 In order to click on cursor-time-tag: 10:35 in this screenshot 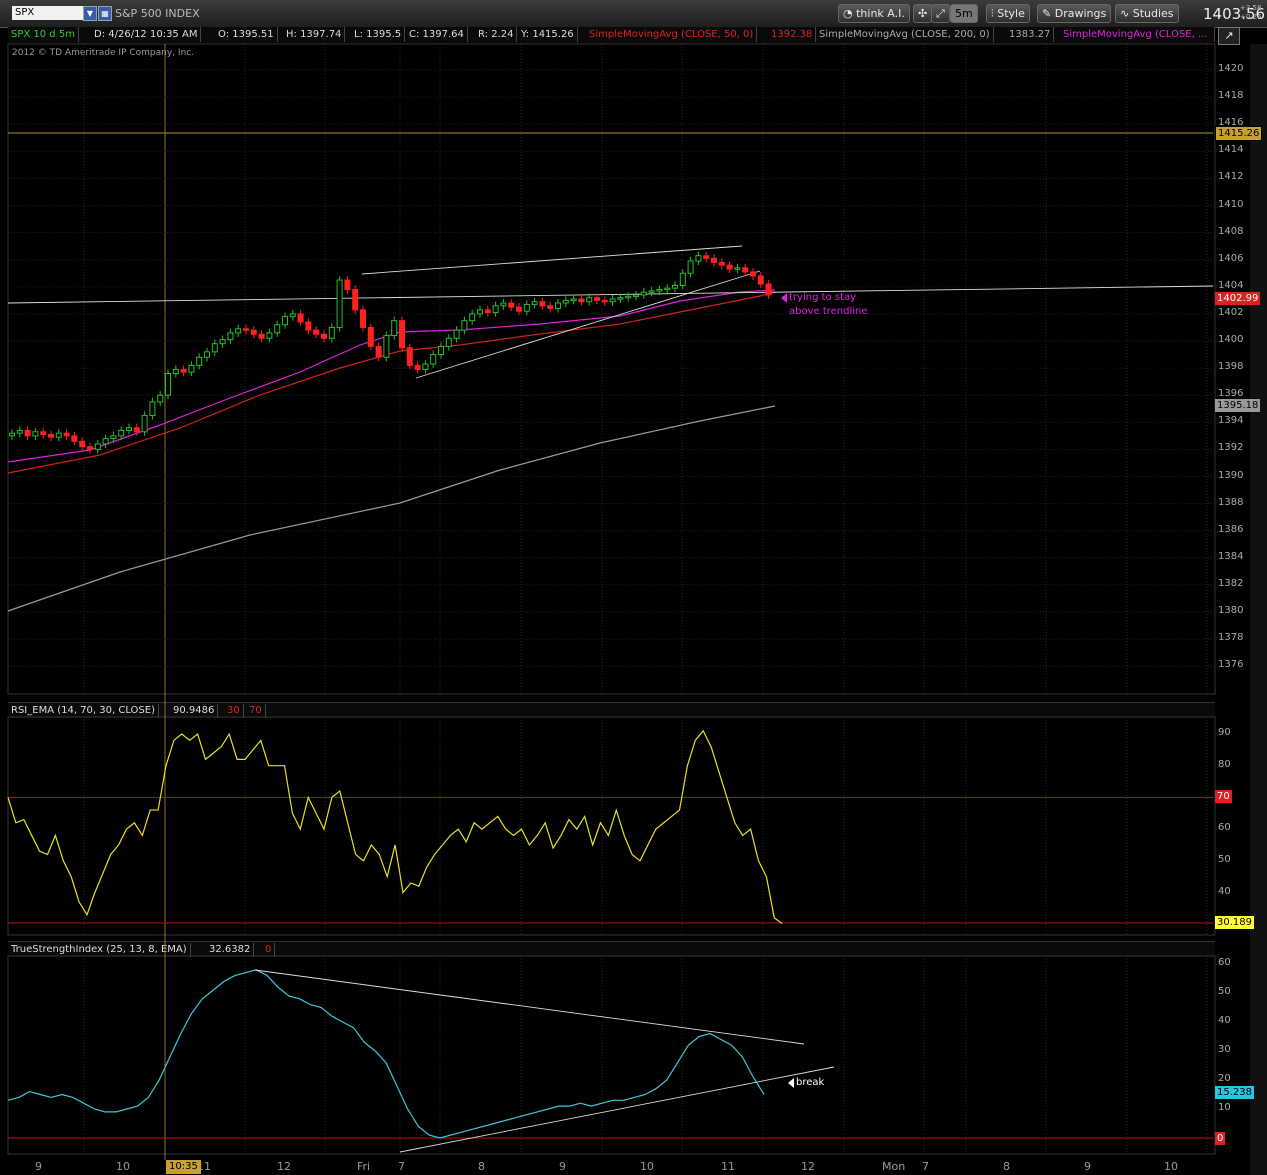, I will do `click(183, 1167)`.